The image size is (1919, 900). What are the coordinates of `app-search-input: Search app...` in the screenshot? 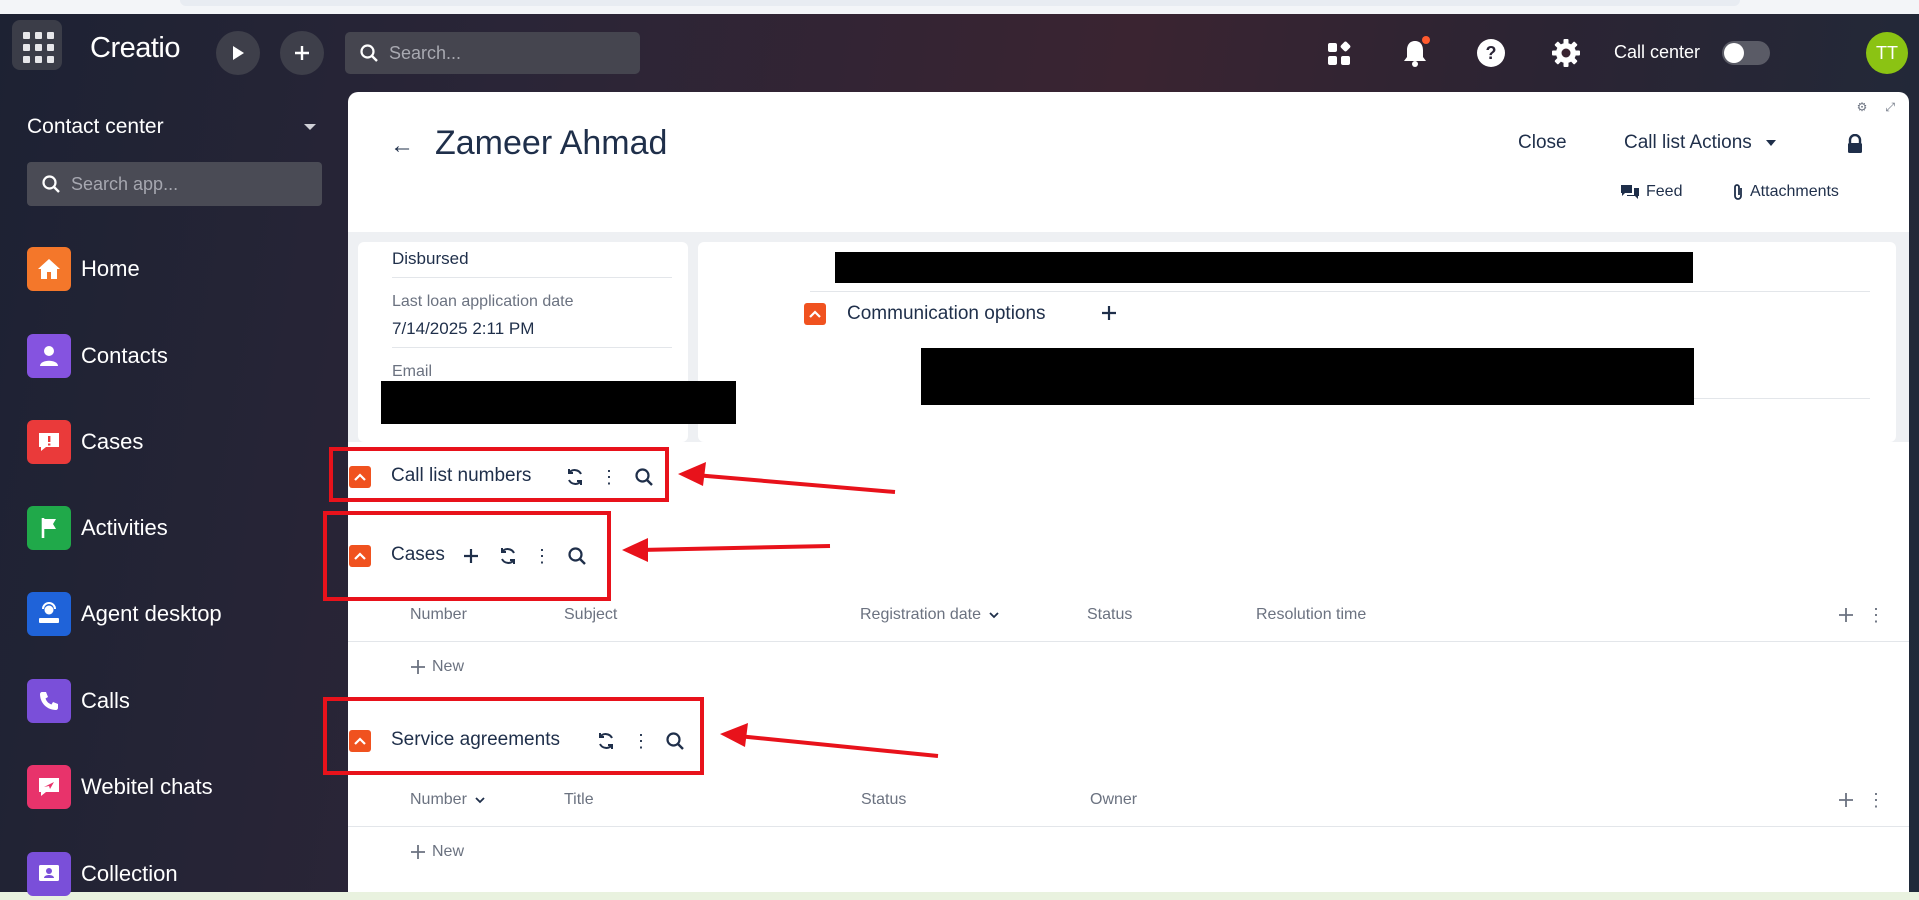 It's located at (174, 184).